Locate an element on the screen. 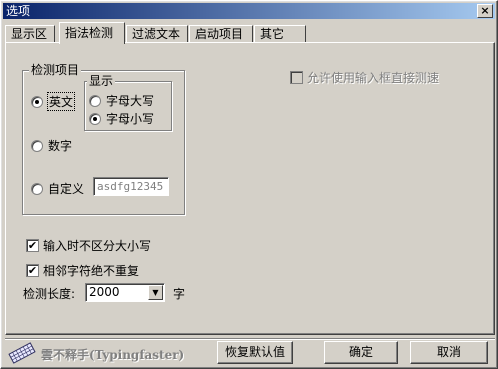 The image size is (498, 369). radio-custom-dot is located at coordinates (37, 188).